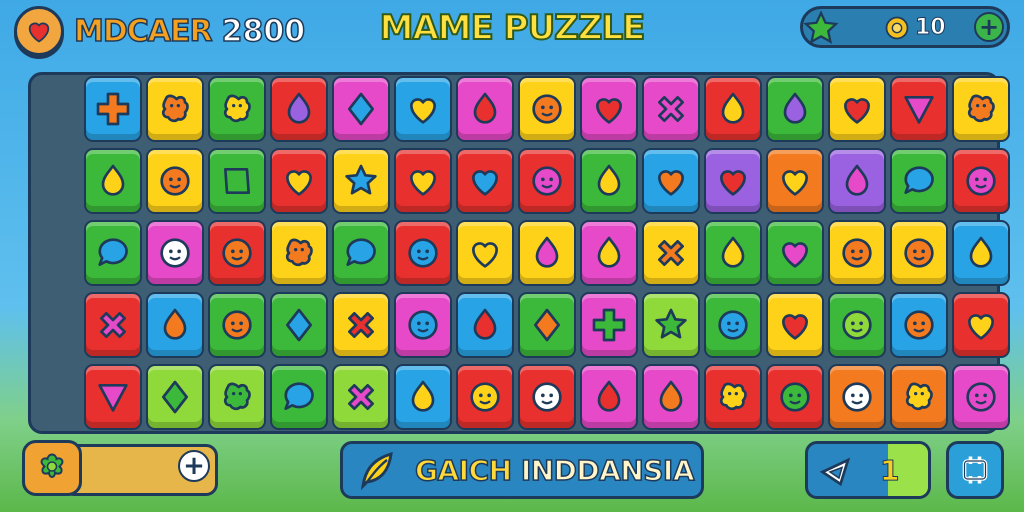 This screenshot has height=512, width=1024. I want to click on x-icon, so click(361, 397).